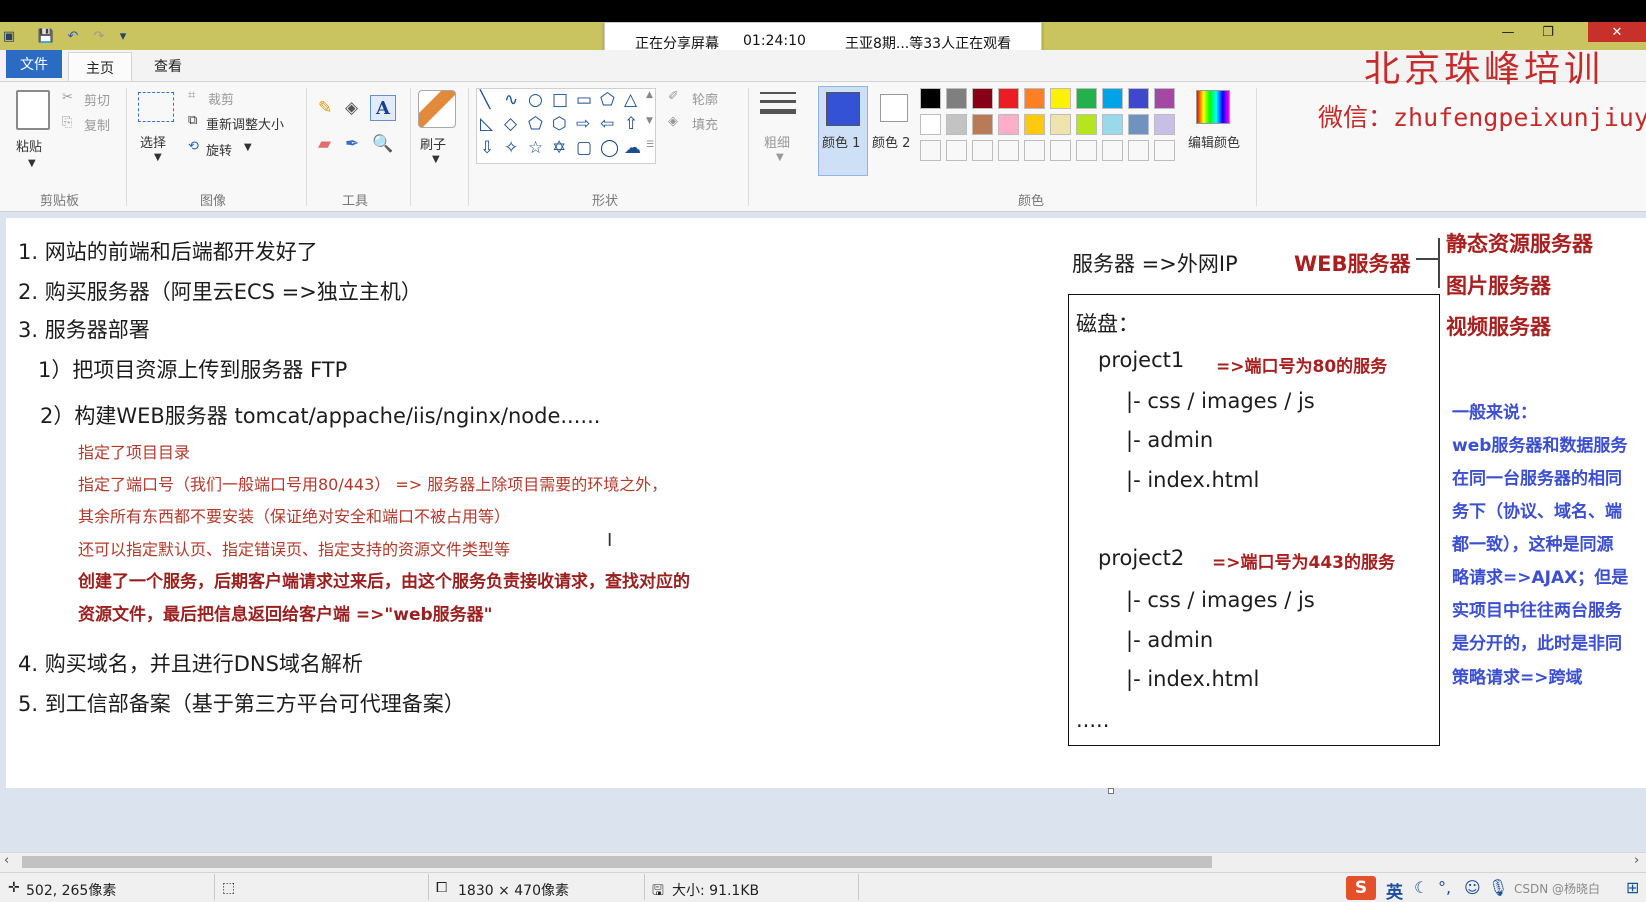 The height and width of the screenshot is (902, 1646). I want to click on brush-dropdown-icon: ▼, so click(436, 159).